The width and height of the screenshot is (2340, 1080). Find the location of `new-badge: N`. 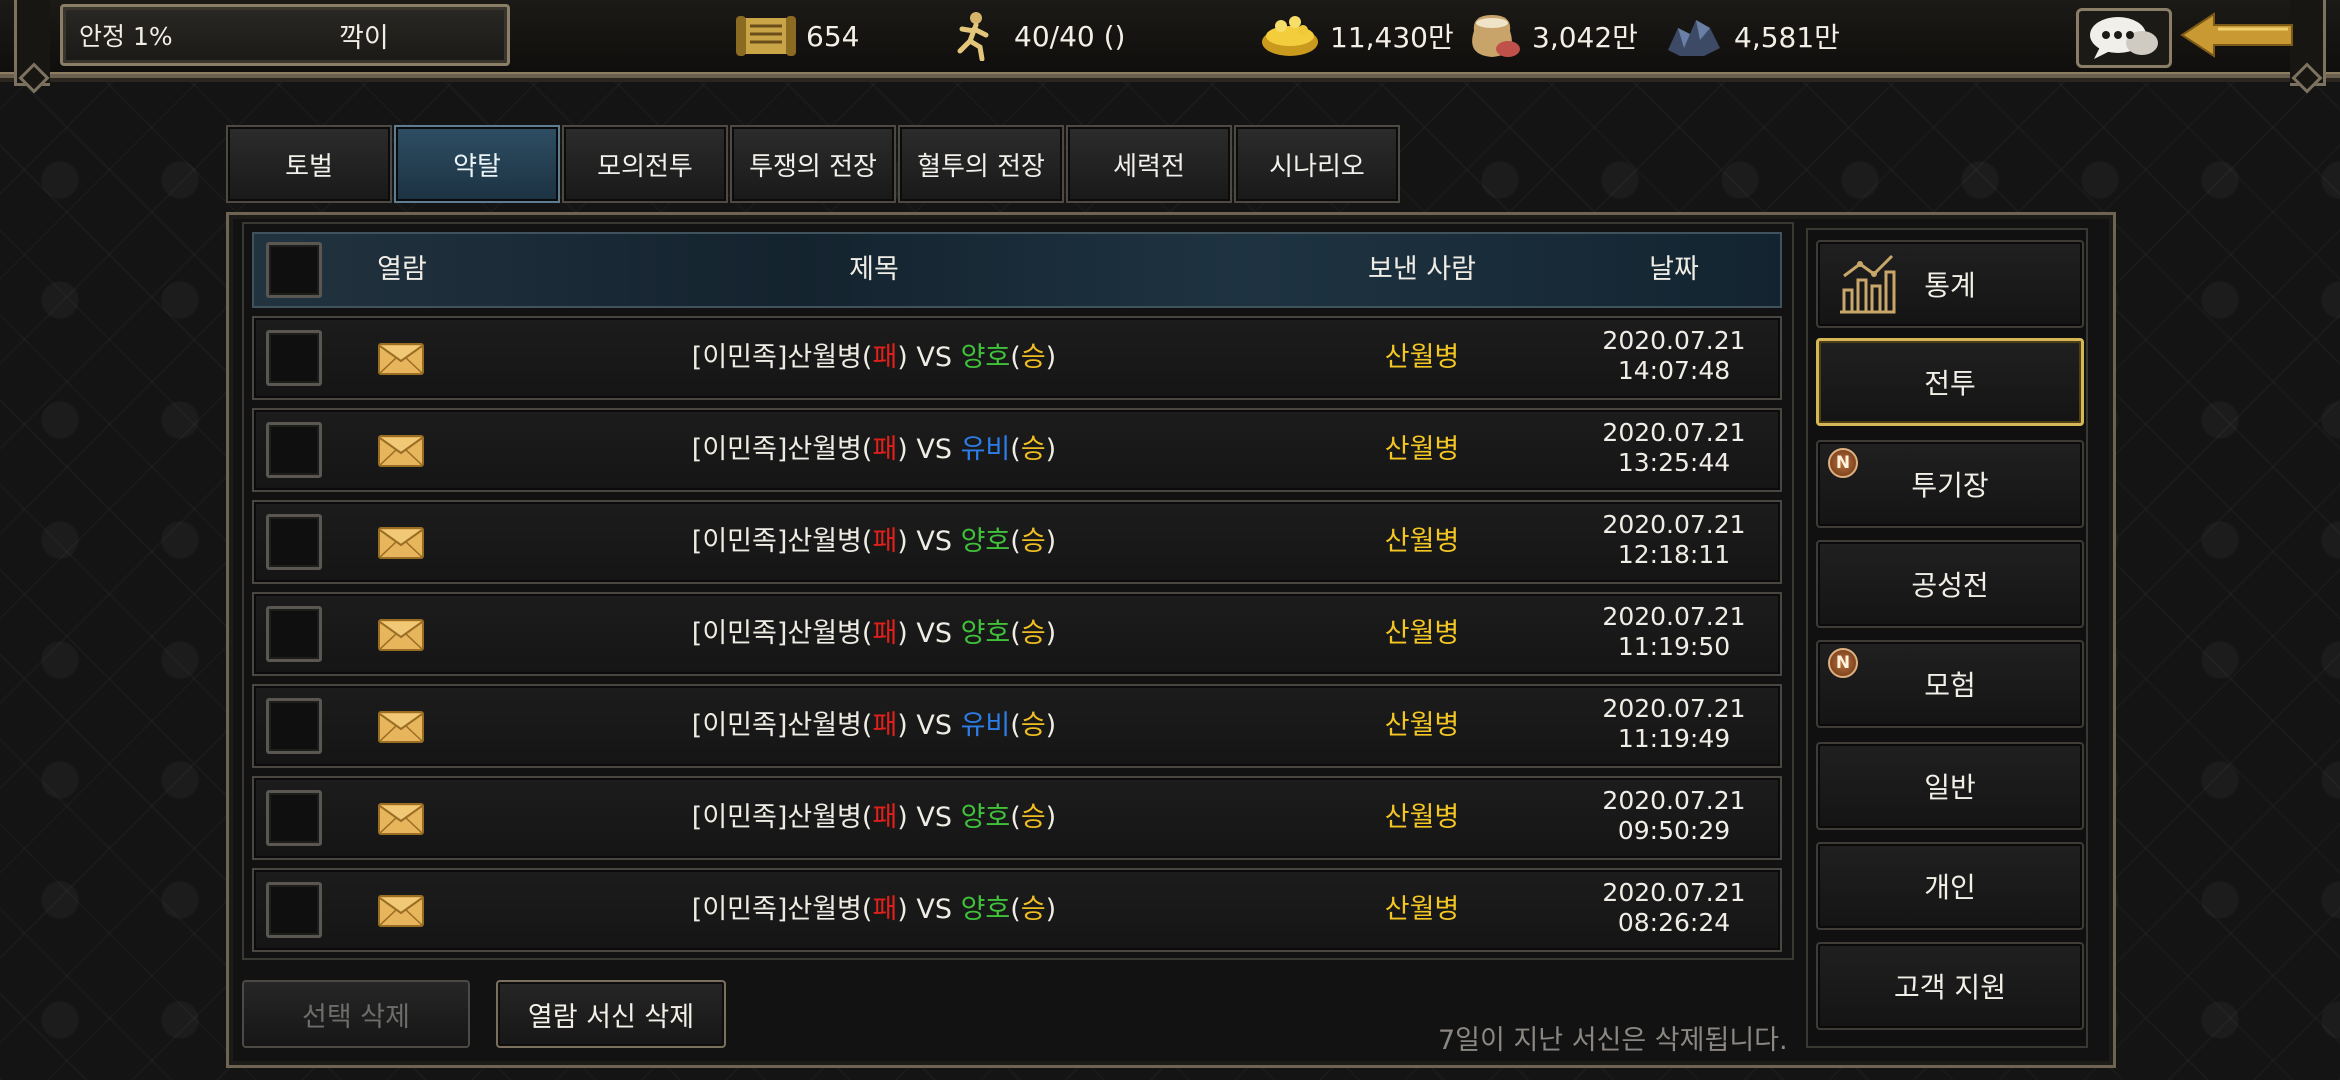

new-badge: N is located at coordinates (1843, 663).